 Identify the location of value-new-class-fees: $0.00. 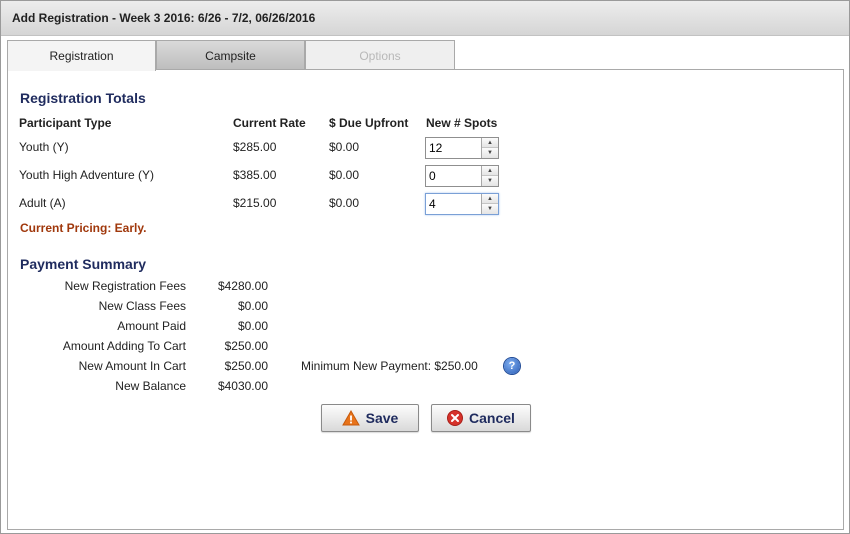
(252, 306).